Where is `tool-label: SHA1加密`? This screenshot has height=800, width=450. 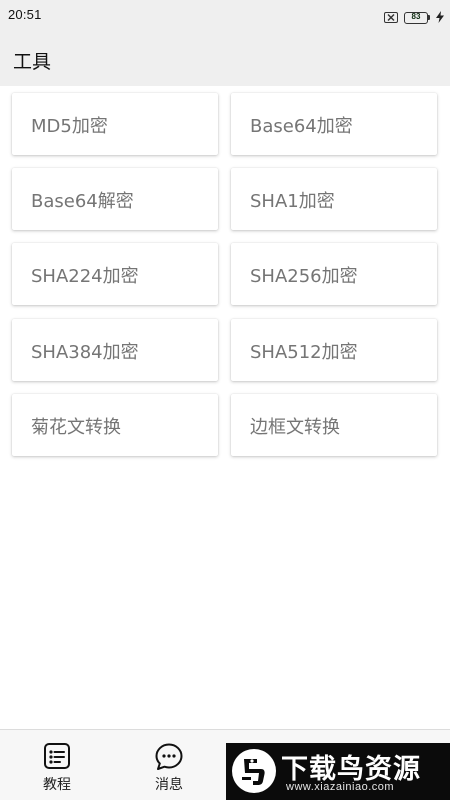 tool-label: SHA1加密 is located at coordinates (292, 201).